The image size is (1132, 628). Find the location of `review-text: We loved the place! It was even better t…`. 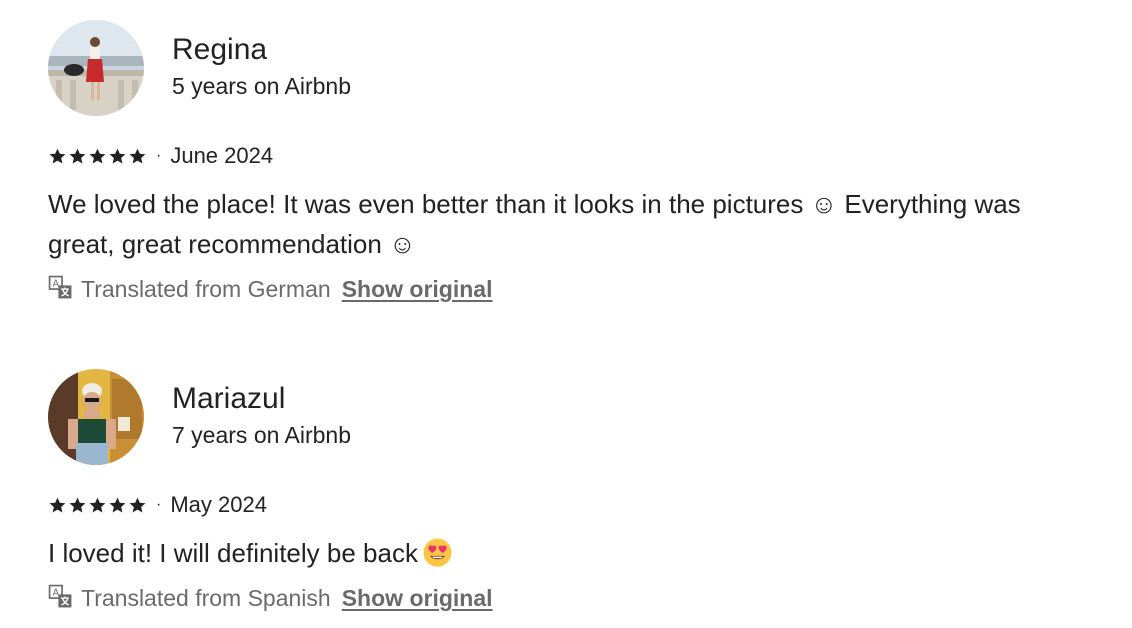

review-text: We loved the place! It was even better t… is located at coordinates (534, 224).